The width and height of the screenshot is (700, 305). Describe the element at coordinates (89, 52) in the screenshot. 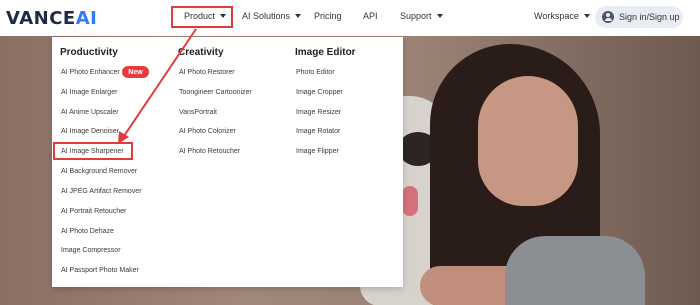

I see `productivity-heading: Productivity` at that location.